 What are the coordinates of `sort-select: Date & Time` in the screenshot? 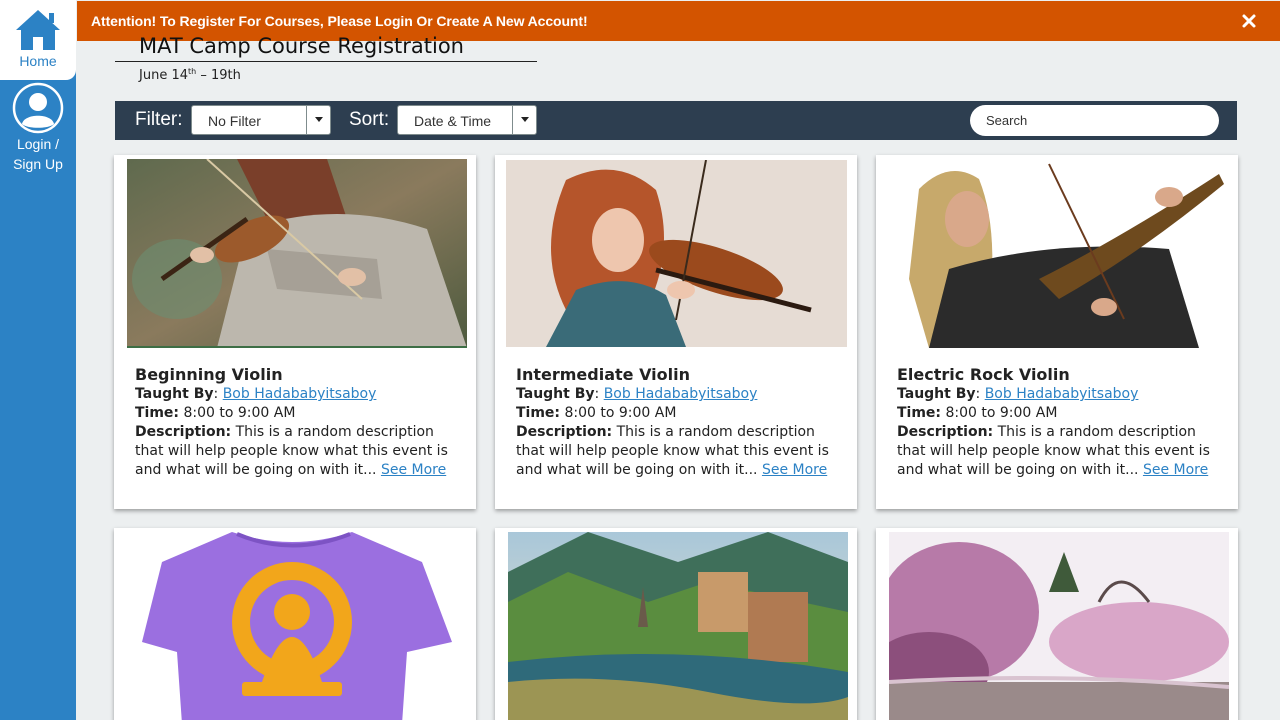 It's located at (467, 120).